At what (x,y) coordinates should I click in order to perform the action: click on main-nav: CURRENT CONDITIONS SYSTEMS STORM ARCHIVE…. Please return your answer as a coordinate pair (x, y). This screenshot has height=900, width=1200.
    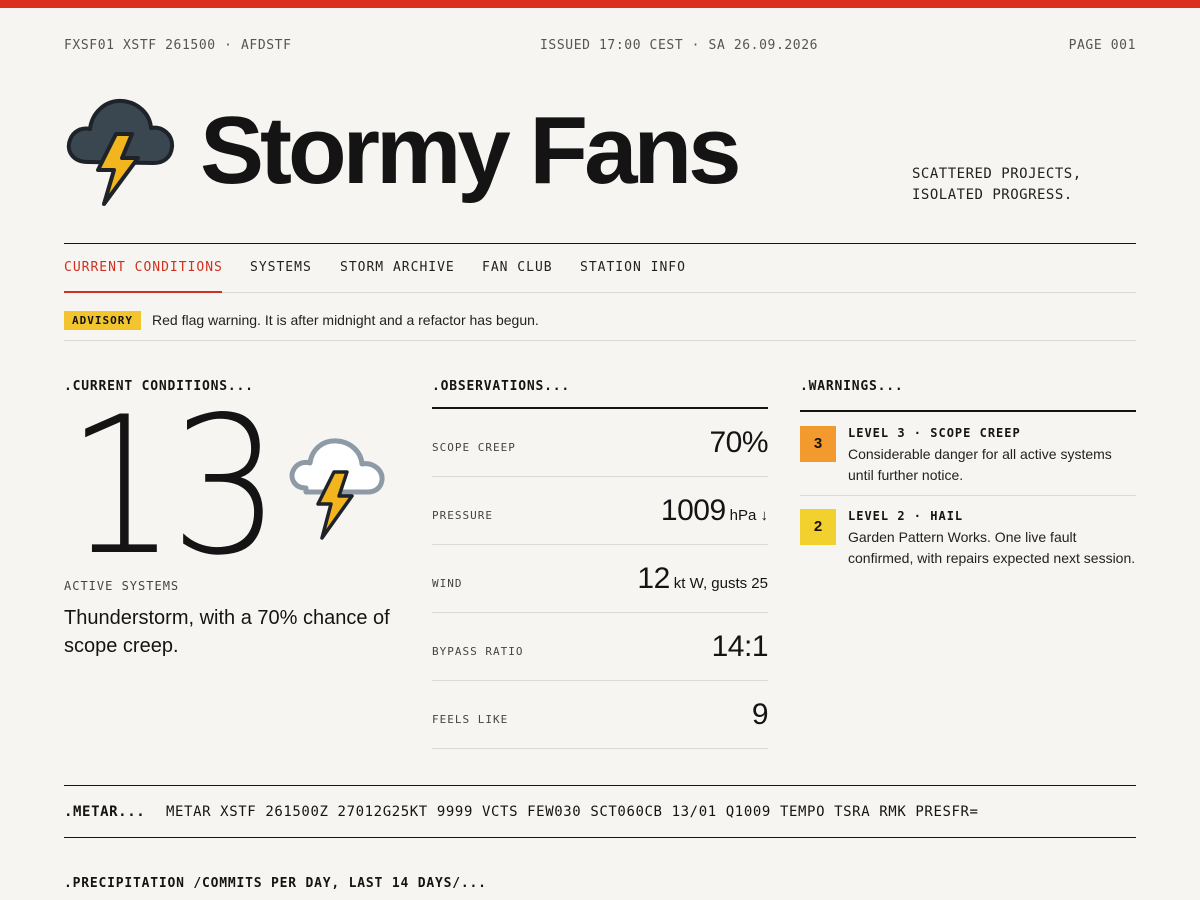
    Looking at the image, I should click on (600, 268).